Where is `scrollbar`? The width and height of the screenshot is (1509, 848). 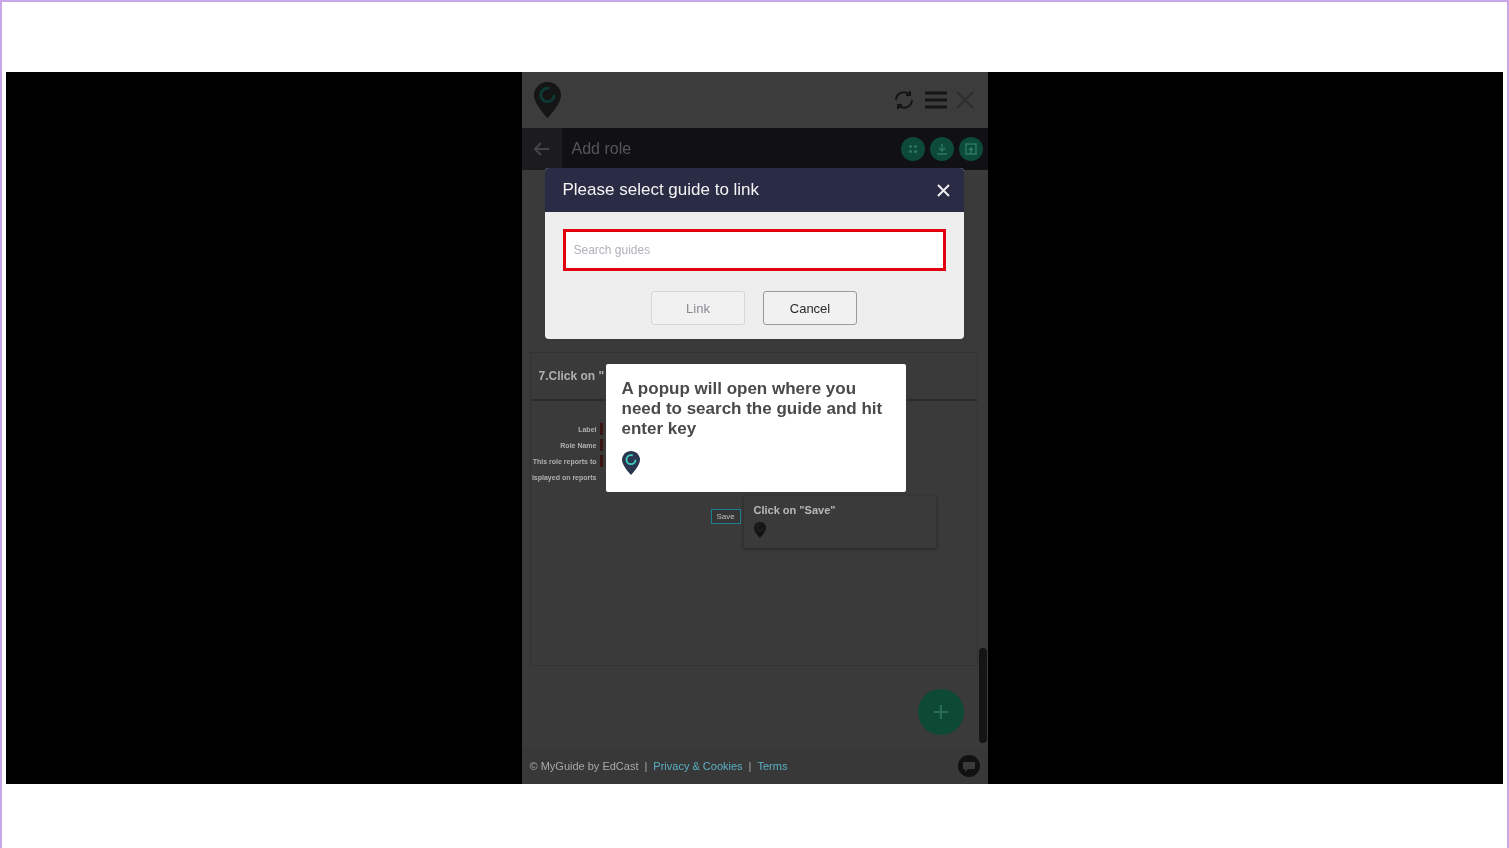
scrollbar is located at coordinates (982, 695).